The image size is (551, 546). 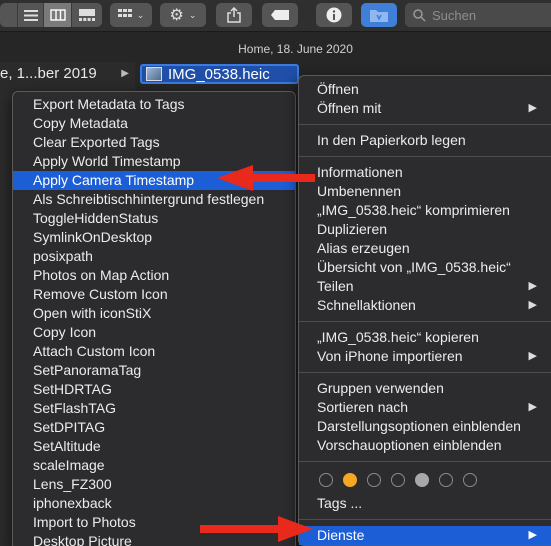 I want to click on folder-button, so click(x=379, y=15).